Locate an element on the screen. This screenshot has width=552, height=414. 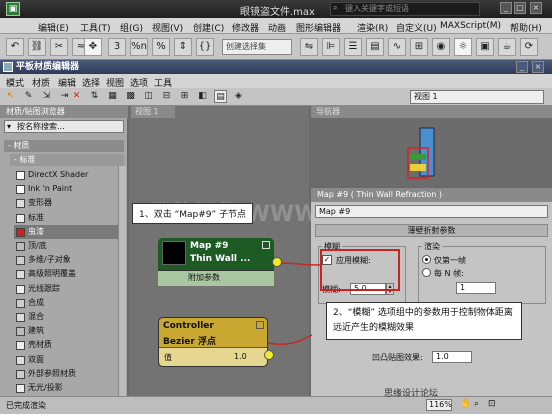
slate-close-button: × is located at coordinates (538, 67).